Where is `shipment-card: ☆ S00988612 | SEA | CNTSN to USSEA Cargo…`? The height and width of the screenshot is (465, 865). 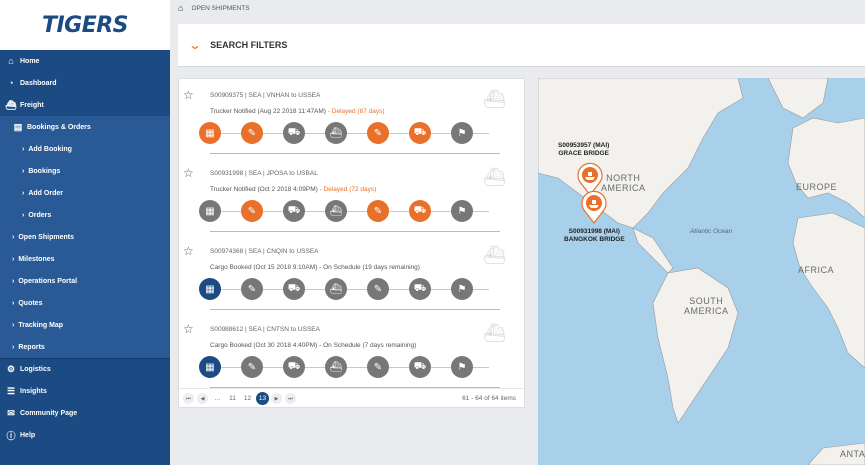 shipment-card: ☆ S00988612 | SEA | CNTSN to USSEA Cargo… is located at coordinates (351, 352).